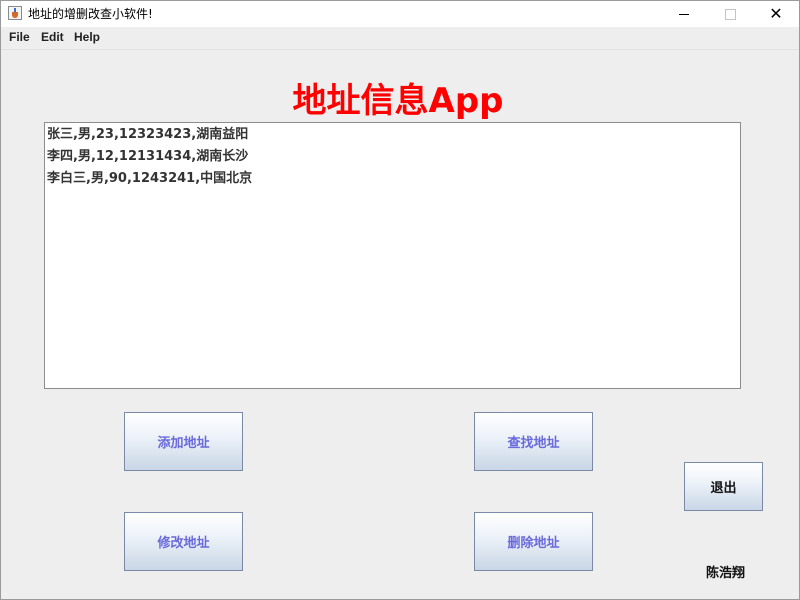 This screenshot has height=600, width=800. I want to click on list-item: 李四,男,12,12131434,湖南长沙, so click(148, 156).